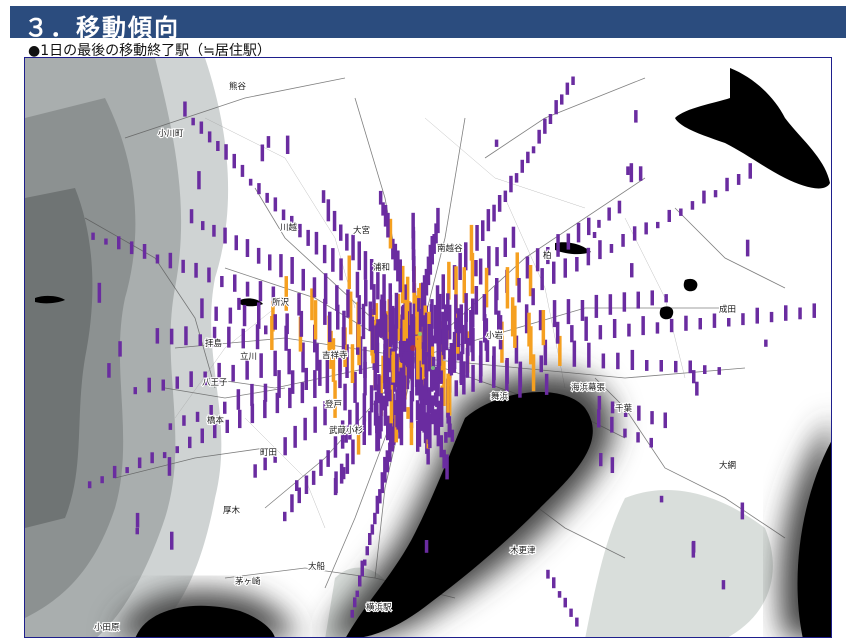 The width and height of the screenshot is (850, 642). Describe the element at coordinates (450, 248) in the screenshot. I see `place-label: 南越谷` at that location.